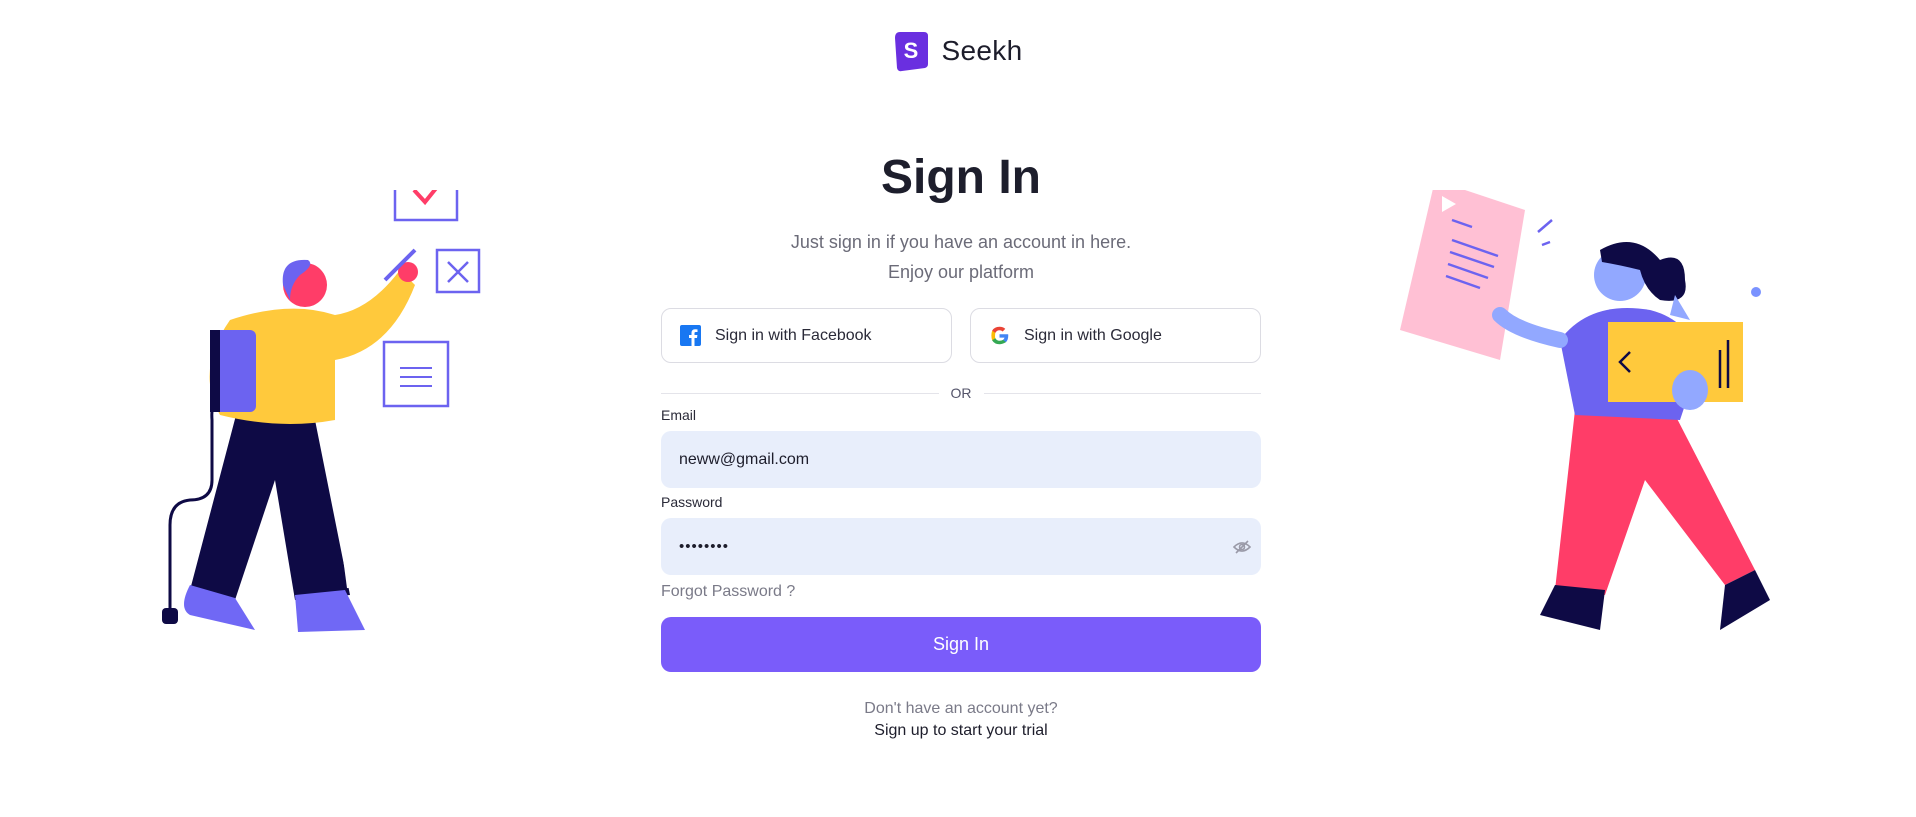  I want to click on brand-header: S Seekh, so click(958, 51).